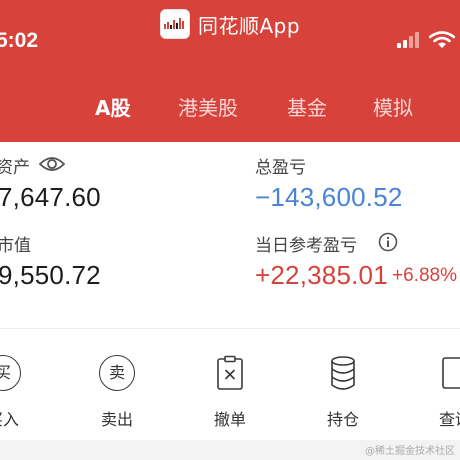  I want to click on positions-button: 持仓, so click(343, 384).